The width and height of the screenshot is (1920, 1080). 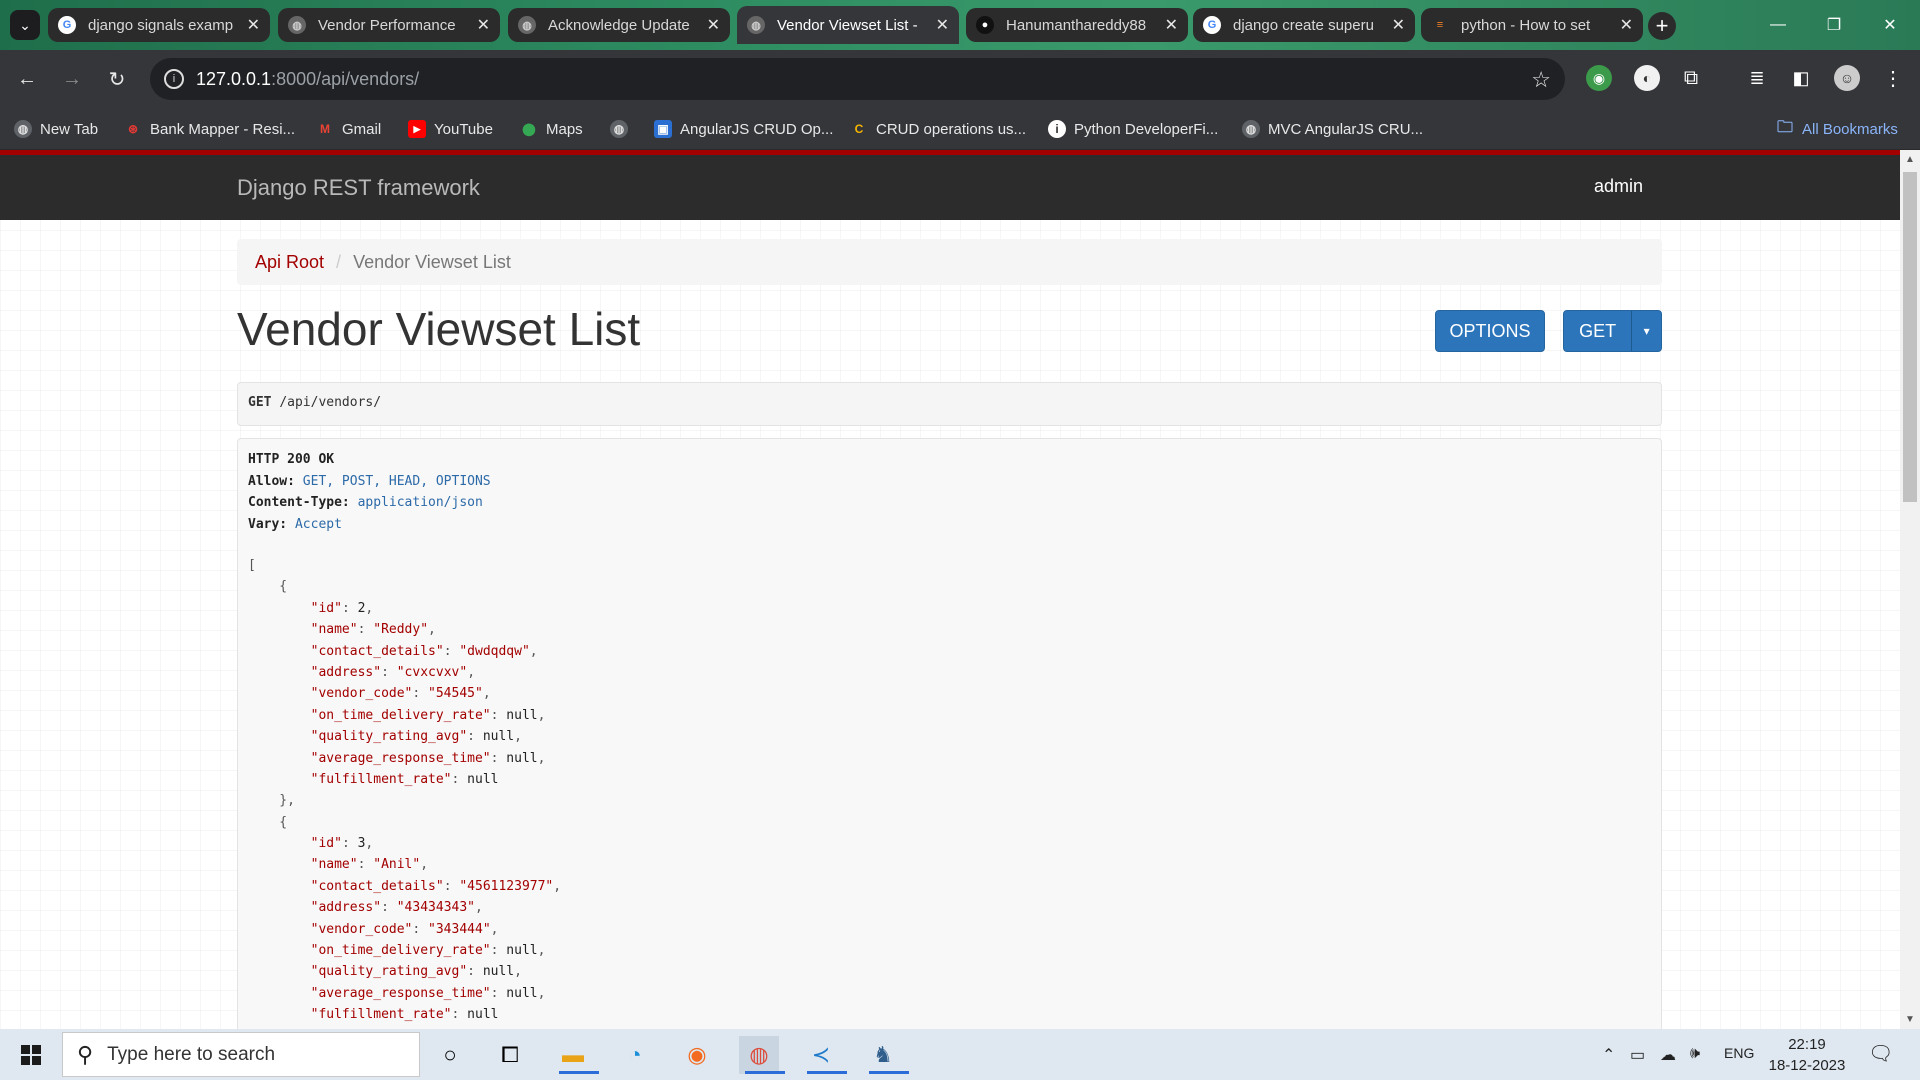 I want to click on plus-icon: +, so click(x=1662, y=25).